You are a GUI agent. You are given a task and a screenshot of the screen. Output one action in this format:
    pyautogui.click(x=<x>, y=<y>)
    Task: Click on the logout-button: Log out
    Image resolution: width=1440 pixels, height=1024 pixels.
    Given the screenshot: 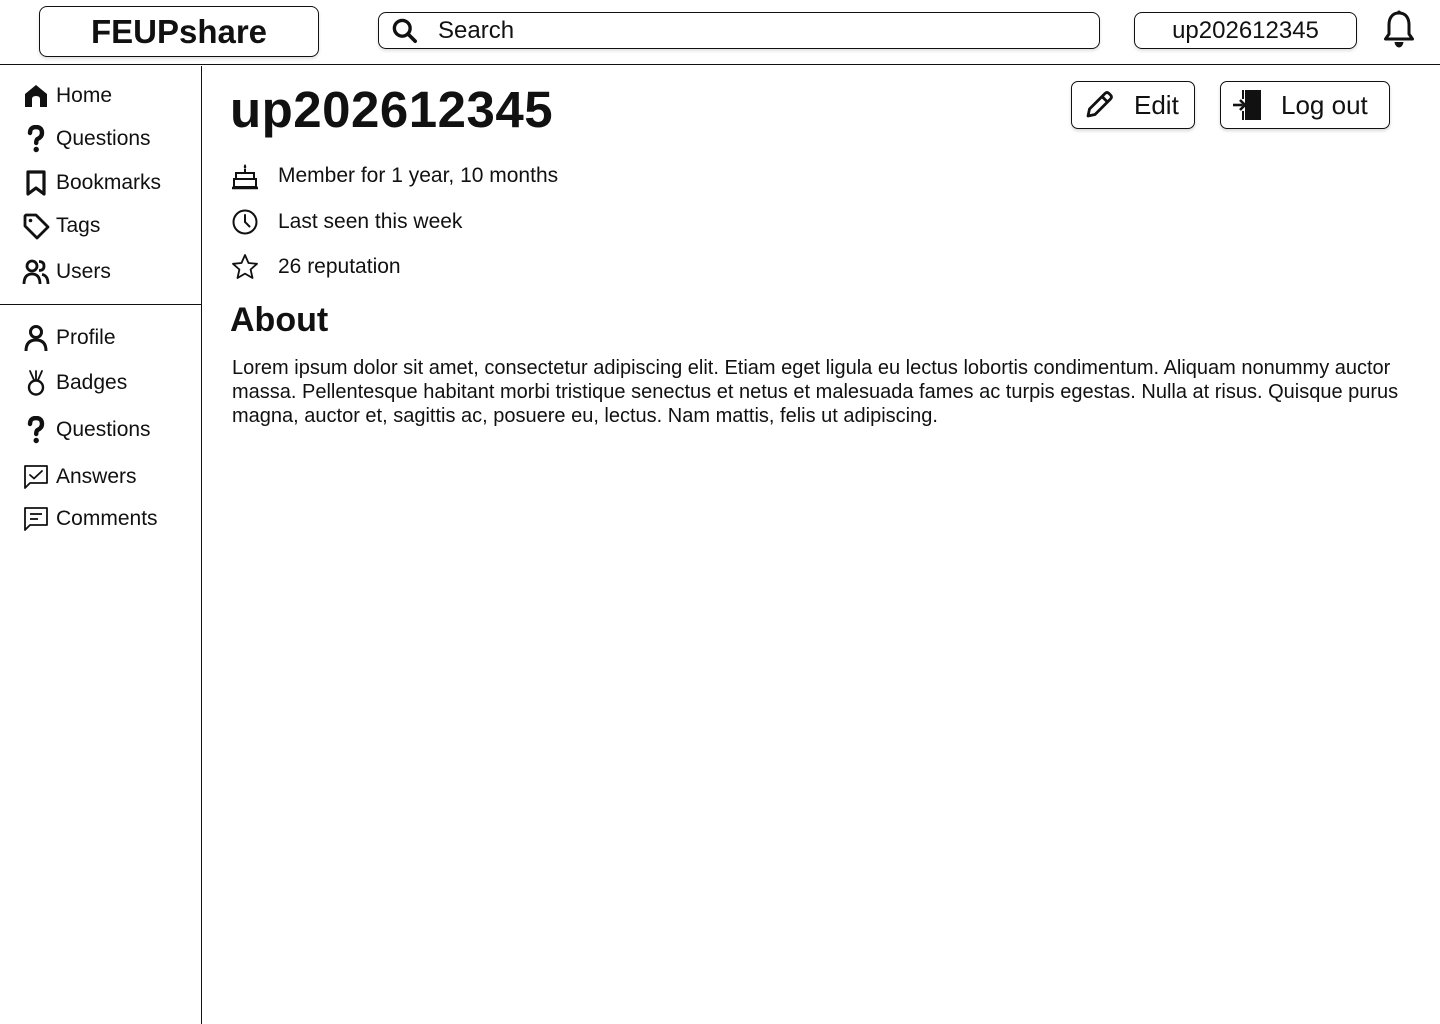 What is the action you would take?
    pyautogui.click(x=1305, y=105)
    